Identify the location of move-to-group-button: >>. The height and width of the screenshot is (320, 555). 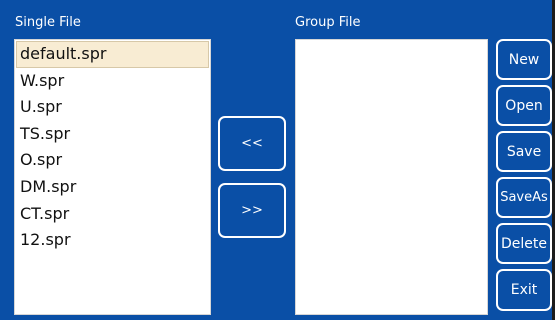
(252, 210).